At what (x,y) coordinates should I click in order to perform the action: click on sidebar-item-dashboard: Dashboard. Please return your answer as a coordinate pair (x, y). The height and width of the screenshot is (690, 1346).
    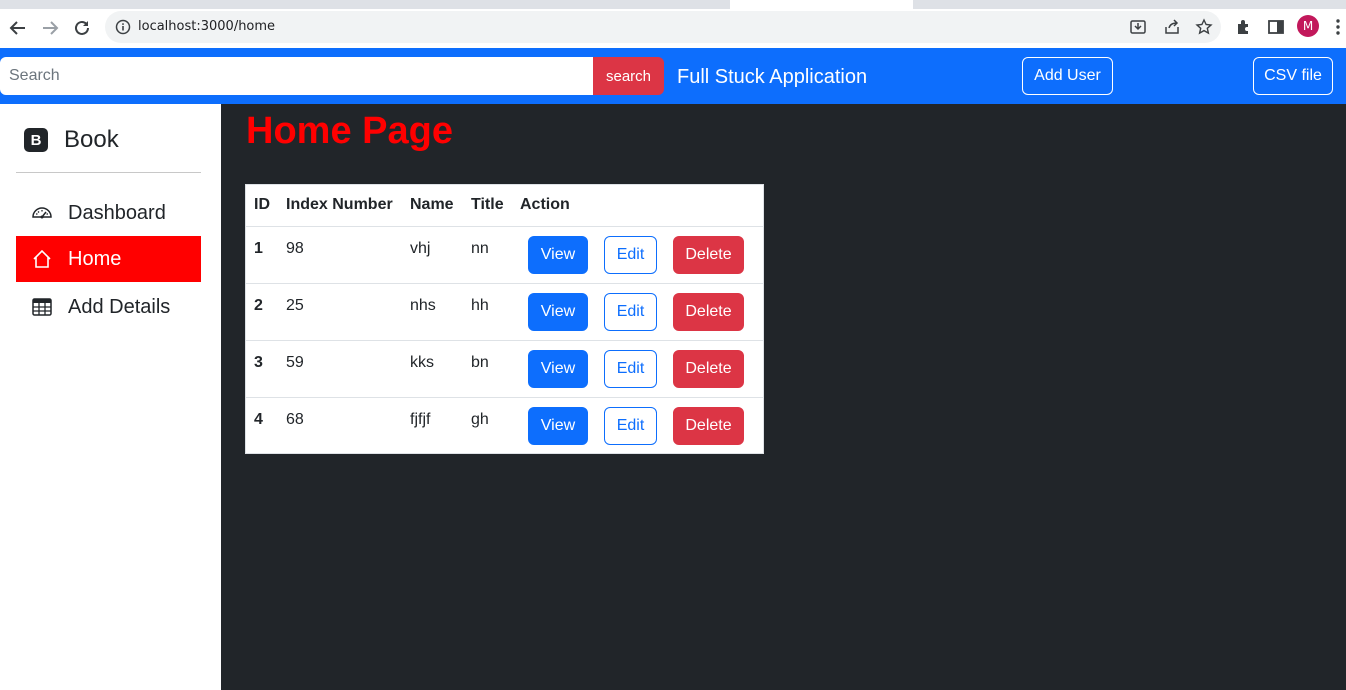
    Looking at the image, I should click on (108, 213).